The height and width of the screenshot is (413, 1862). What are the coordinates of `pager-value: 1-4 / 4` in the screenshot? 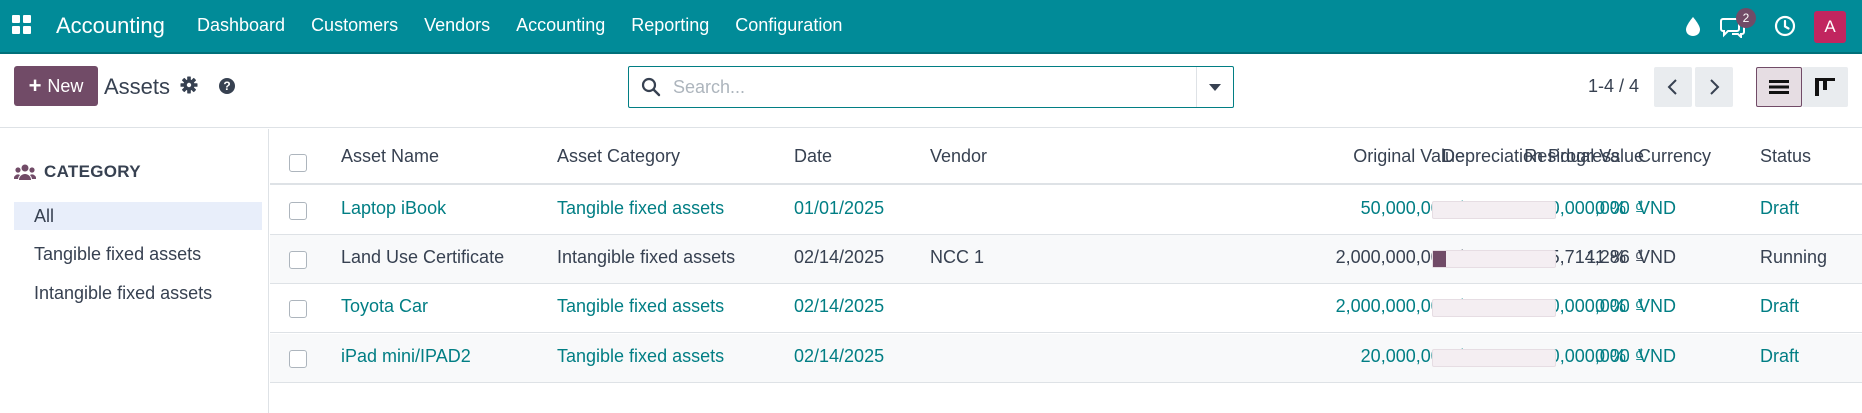 It's located at (1613, 86).